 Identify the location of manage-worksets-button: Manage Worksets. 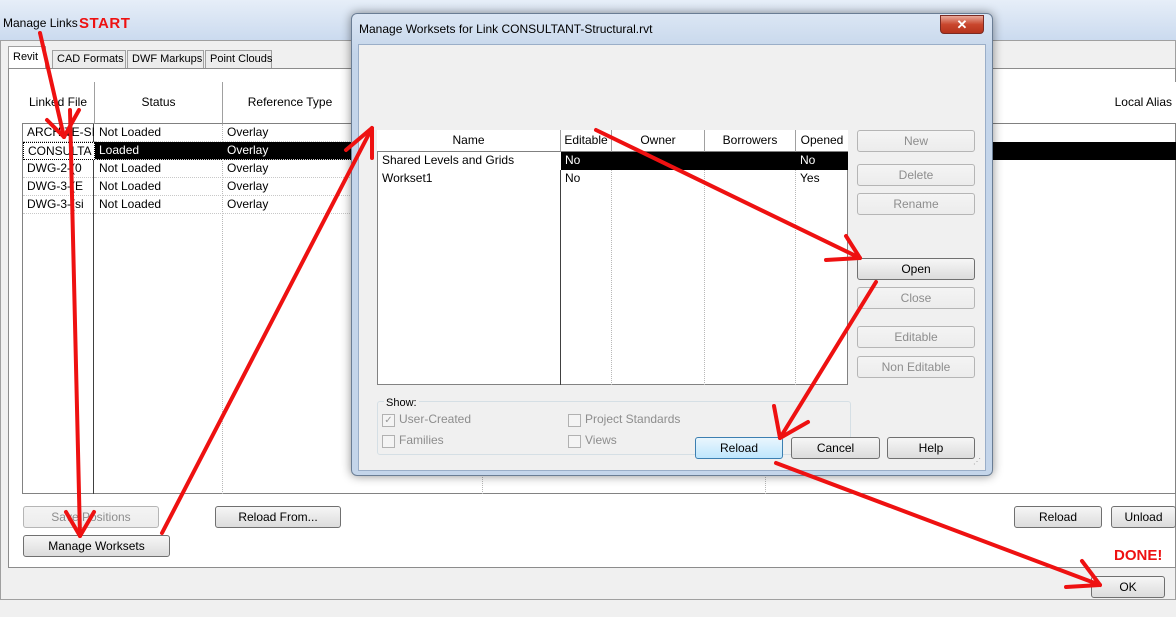
(96, 546).